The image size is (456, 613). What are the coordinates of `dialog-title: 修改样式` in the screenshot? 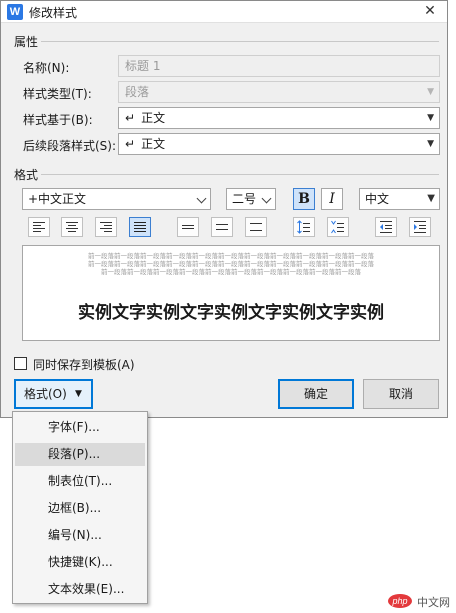 It's located at (53, 13).